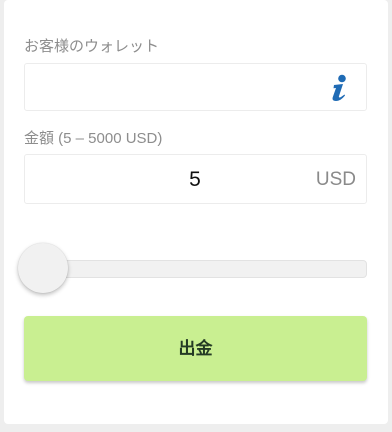 The image size is (392, 432). What do you see at coordinates (195, 269) in the screenshot?
I see `slider-track` at bounding box center [195, 269].